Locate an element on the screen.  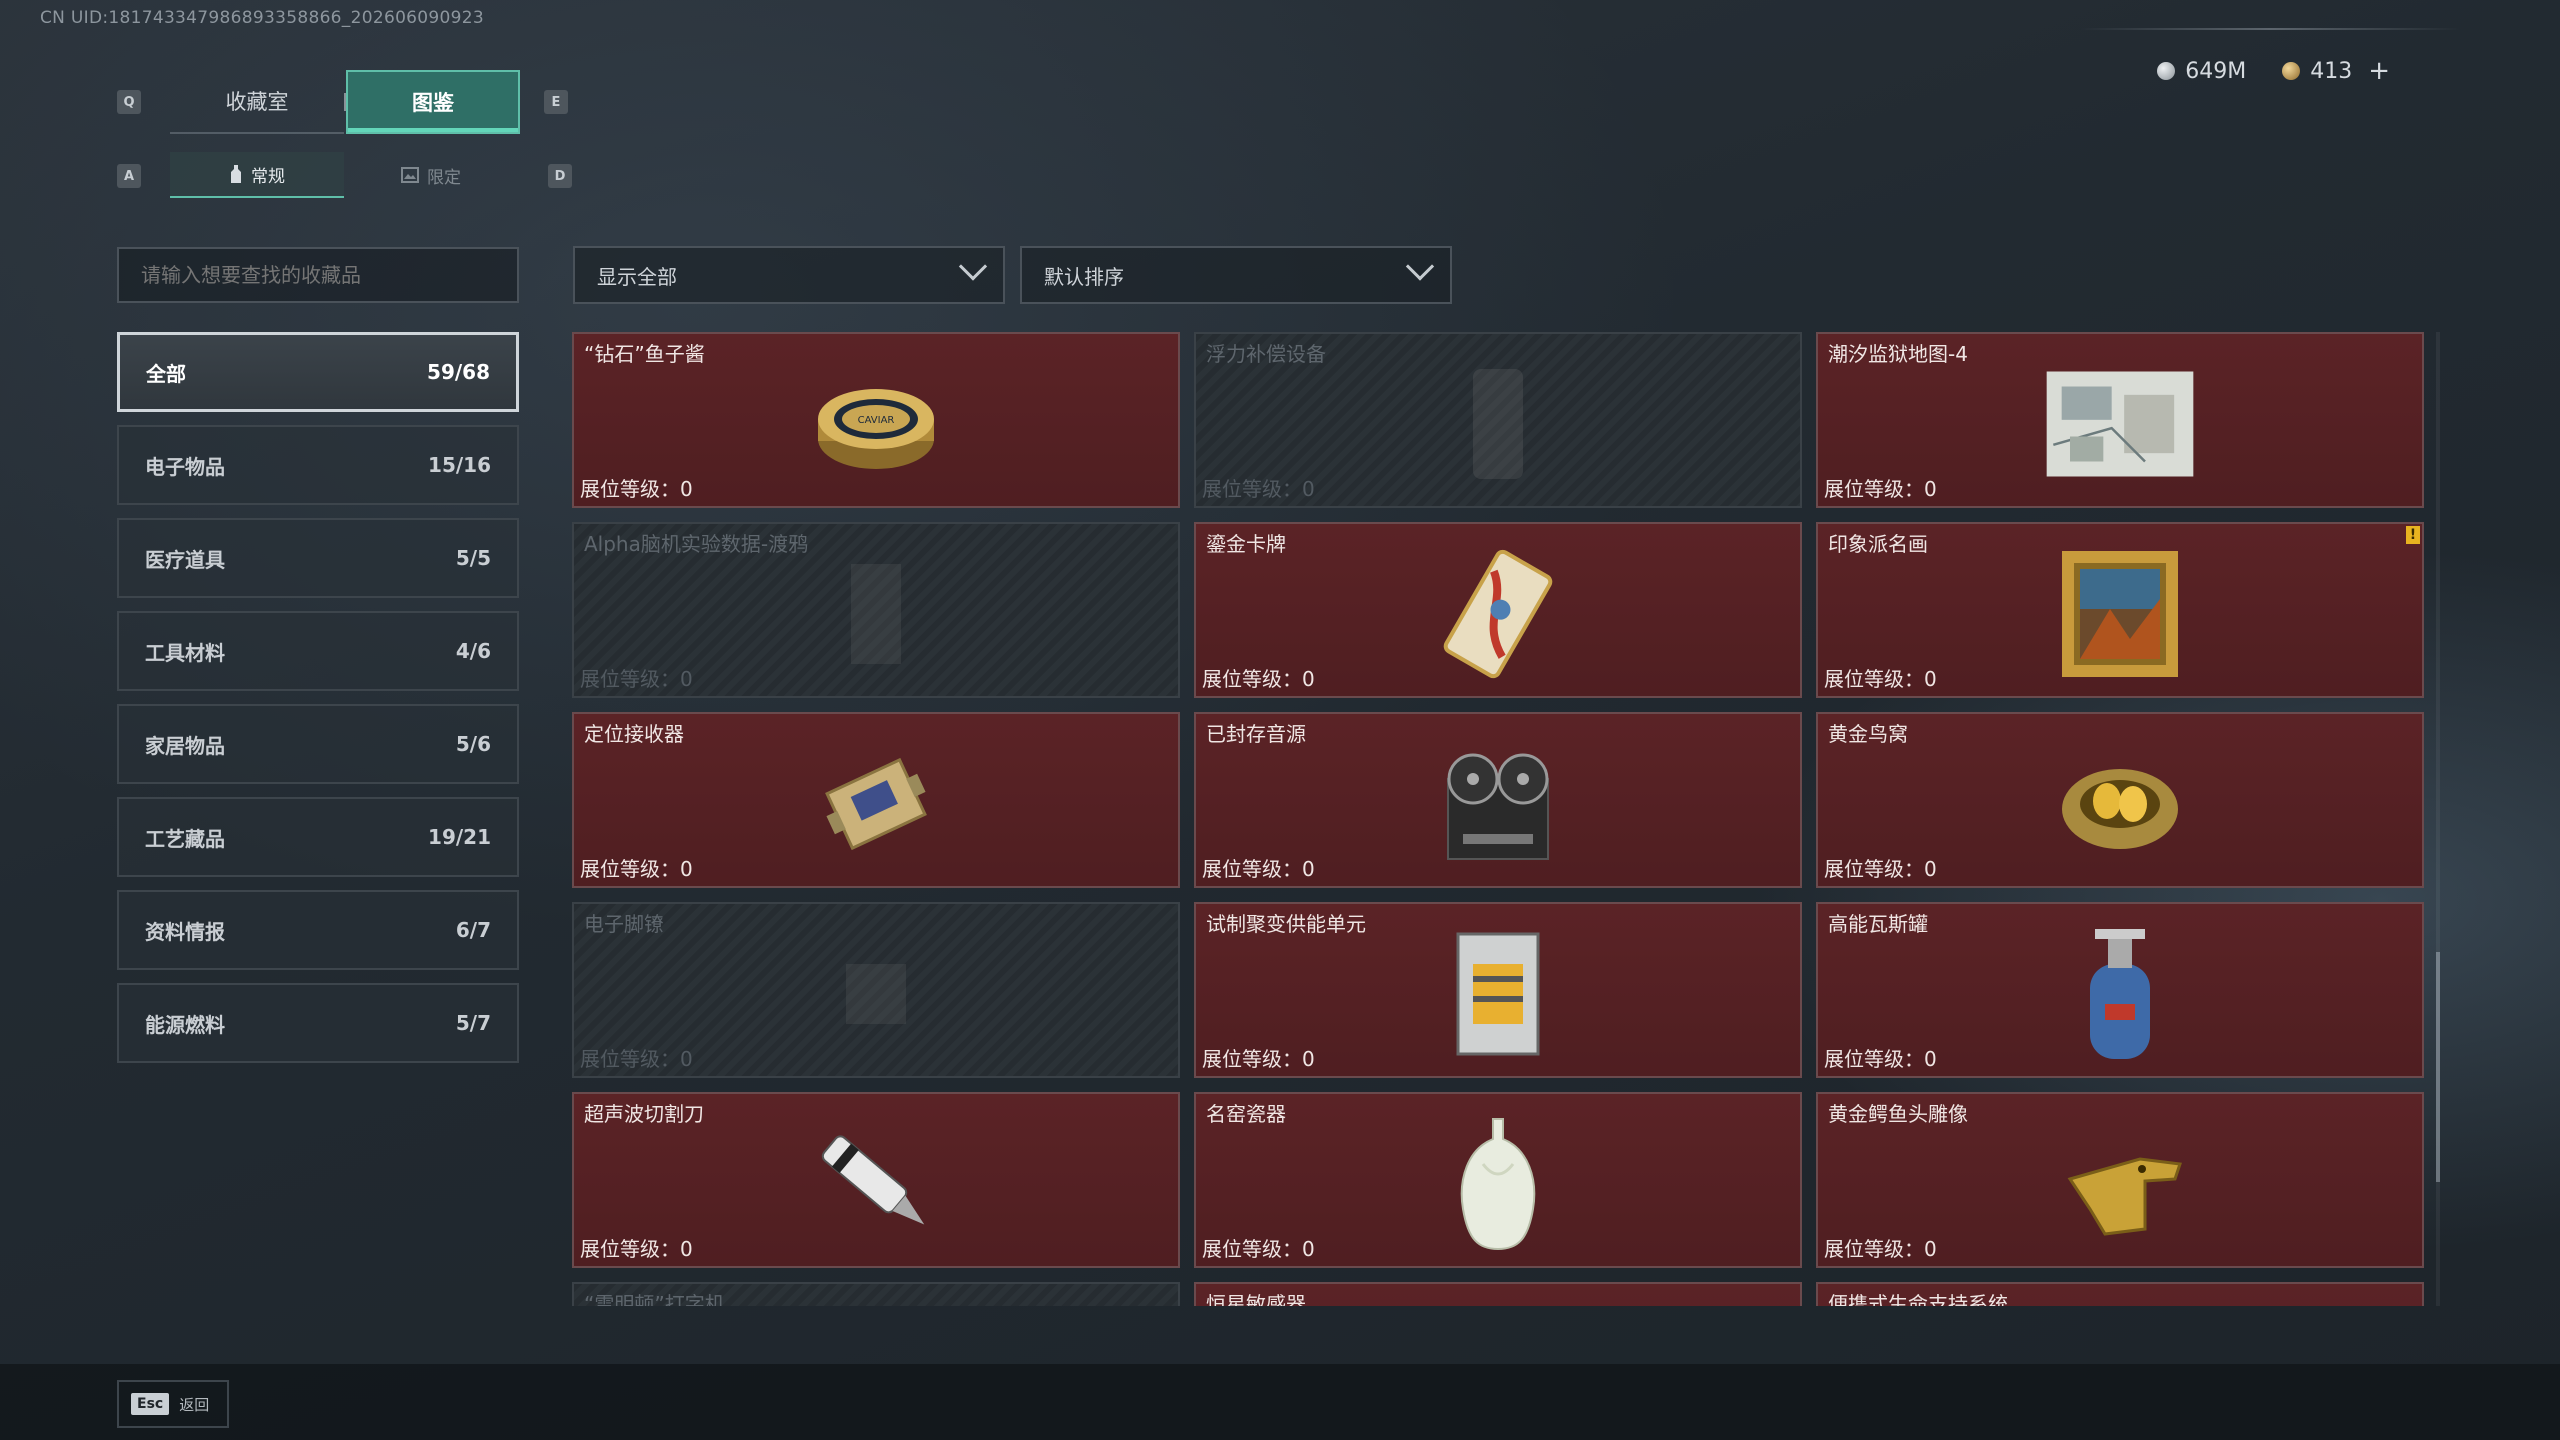
collection-card: 印象派名画 展位等级：0! is located at coordinates (2120, 610).